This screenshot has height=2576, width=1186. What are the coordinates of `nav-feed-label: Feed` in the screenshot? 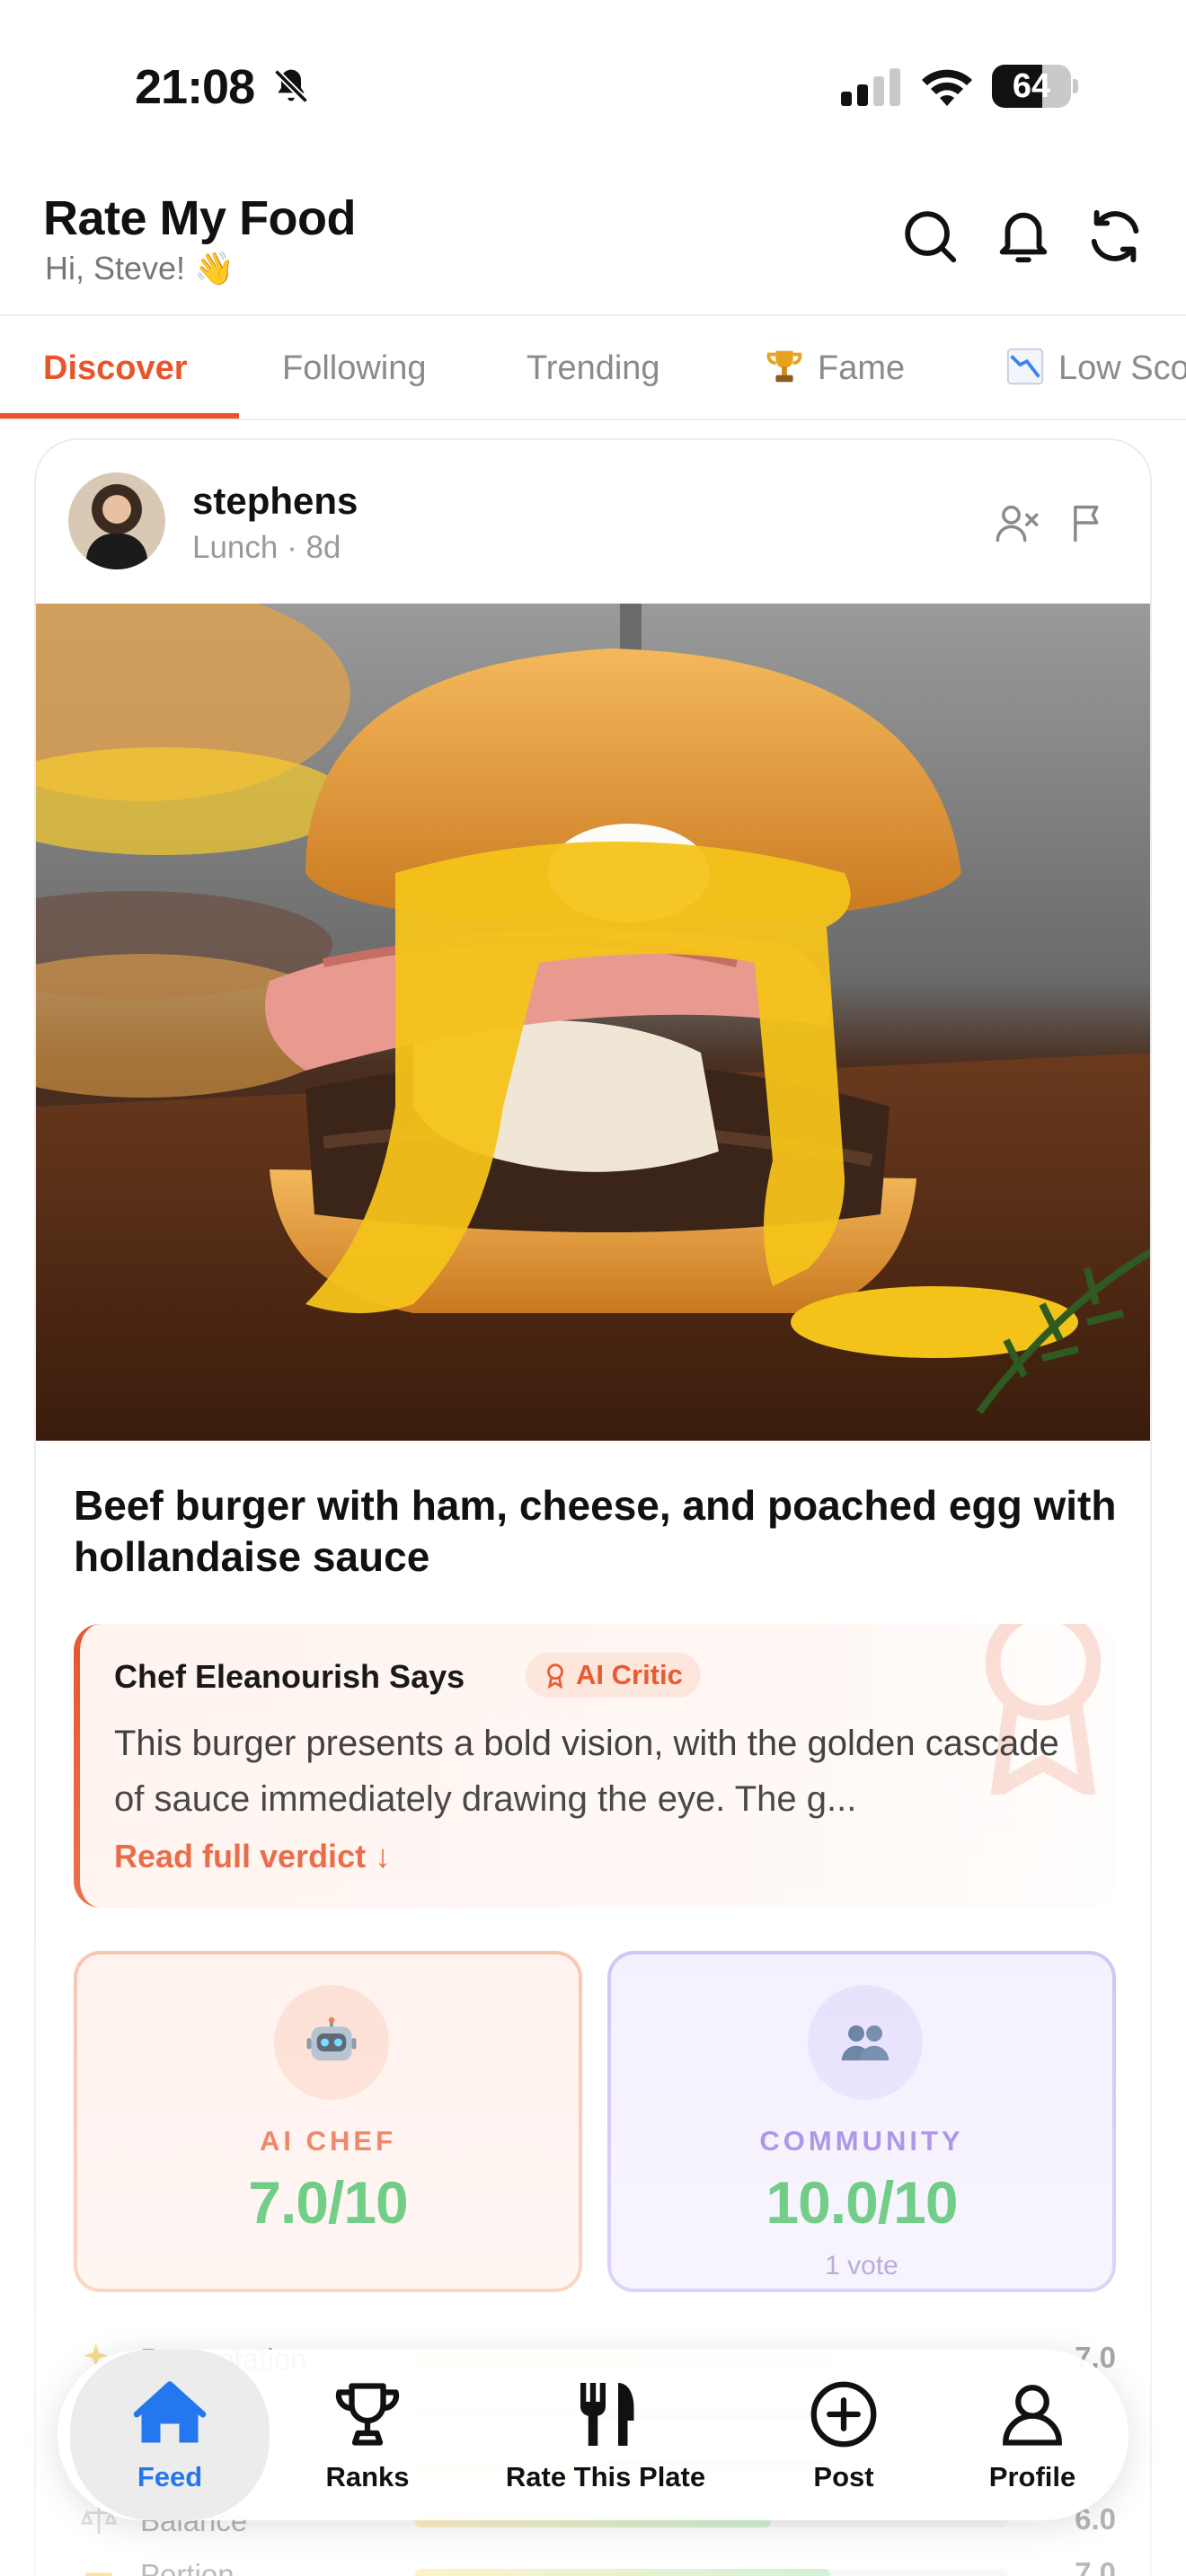 It's located at (170, 2476).